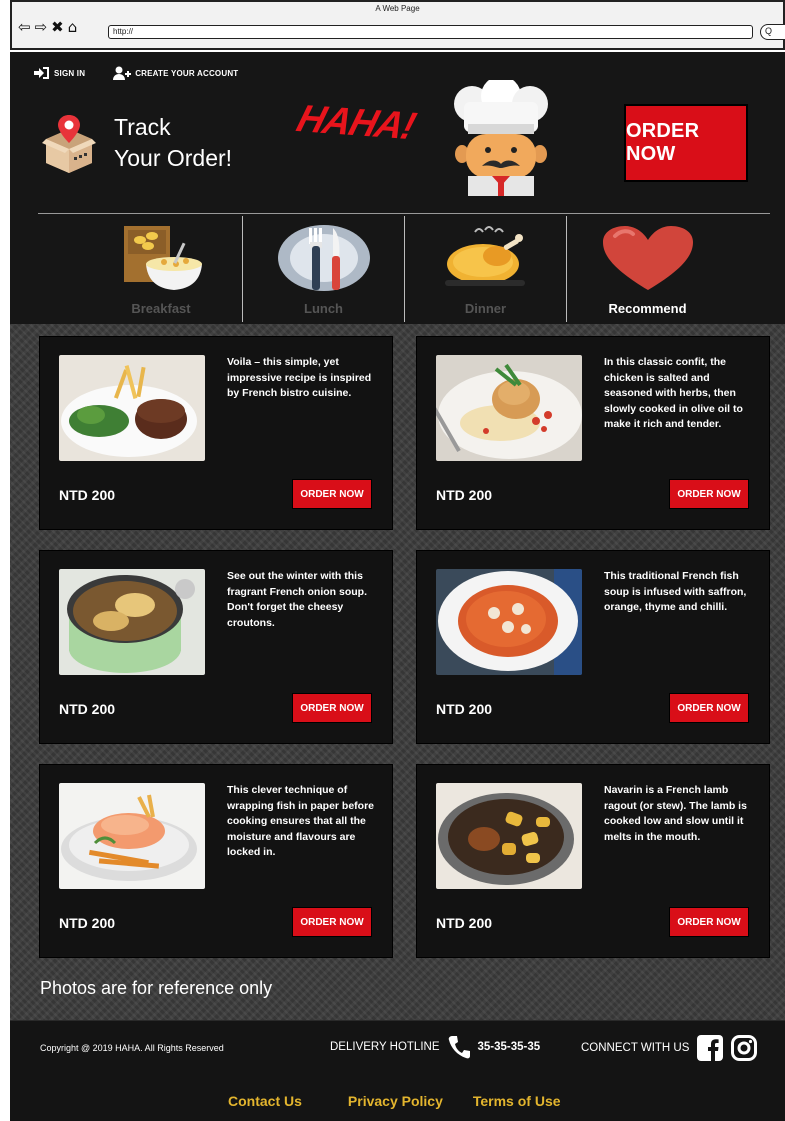 This screenshot has width=785, height=1121. Describe the element at coordinates (485, 308) in the screenshot. I see `category-label: Dinner` at that location.